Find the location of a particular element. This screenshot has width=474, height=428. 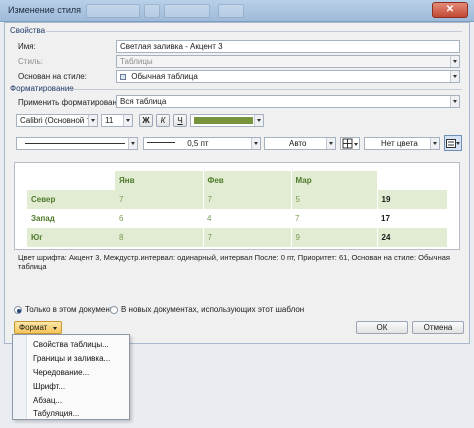

preview-header-row: Янв Фев Мар Итого is located at coordinates (237, 180).